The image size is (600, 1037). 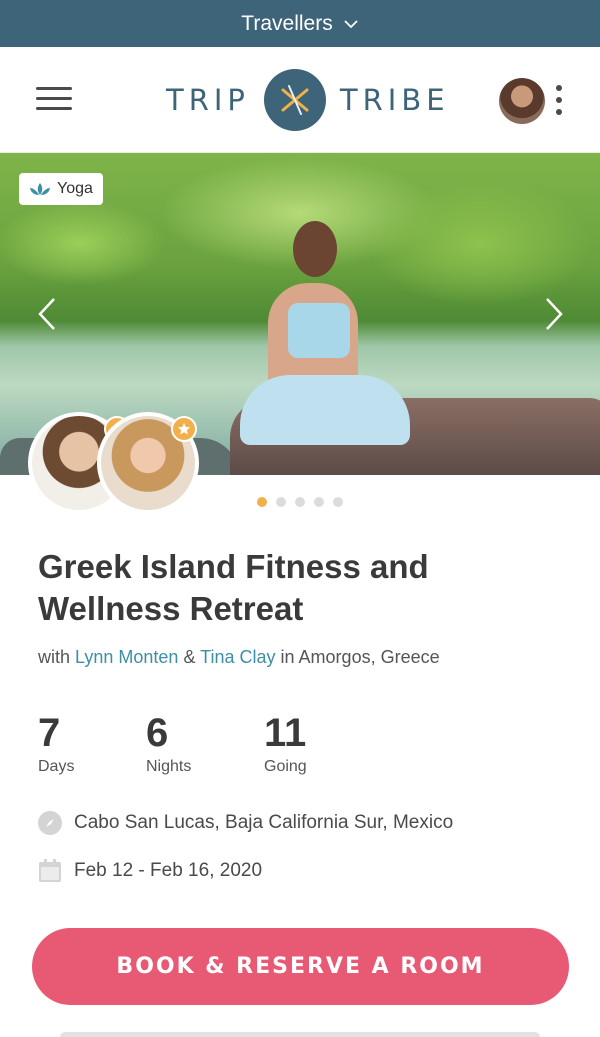 What do you see at coordinates (294, 100) in the screenshot?
I see `logo-mark-icon` at bounding box center [294, 100].